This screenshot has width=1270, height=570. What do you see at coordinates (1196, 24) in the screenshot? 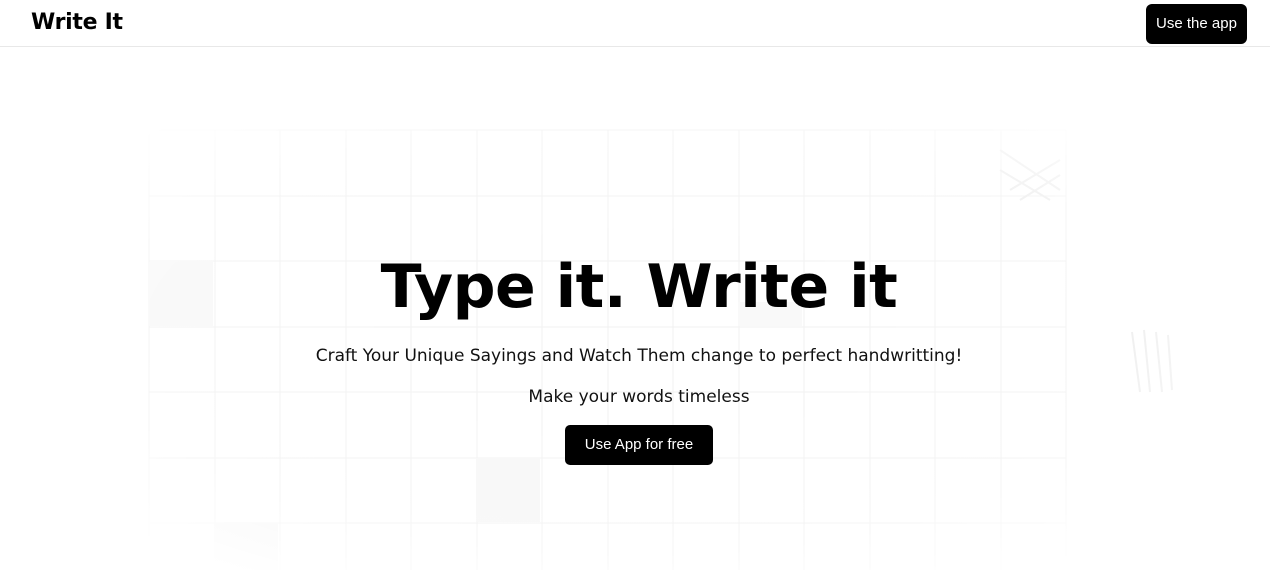
I see `use-the-app-button: Use the app` at bounding box center [1196, 24].